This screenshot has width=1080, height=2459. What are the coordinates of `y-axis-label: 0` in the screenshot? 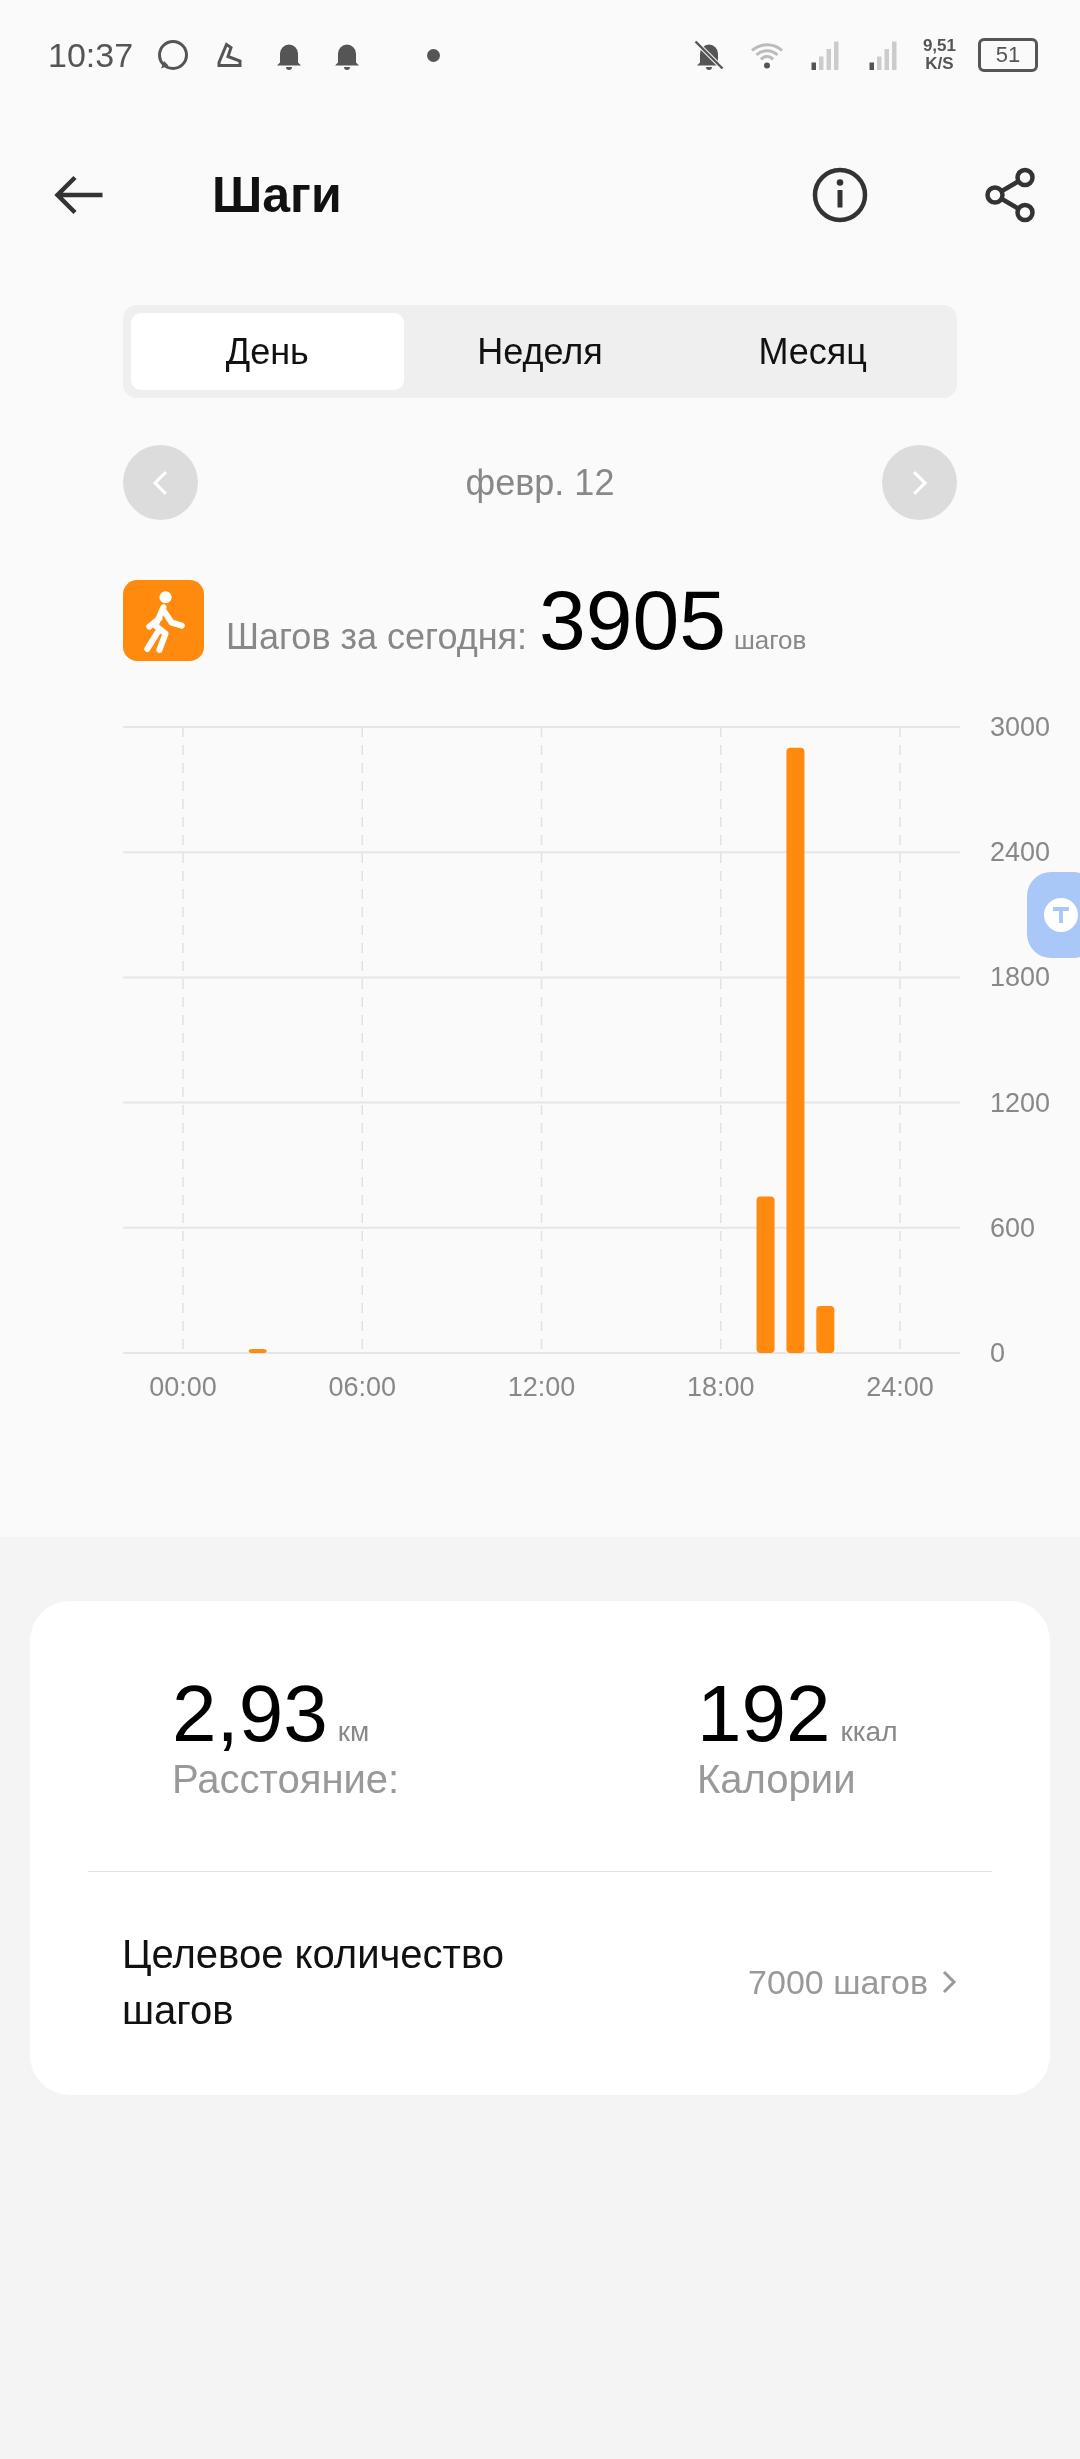 It's located at (998, 1353).